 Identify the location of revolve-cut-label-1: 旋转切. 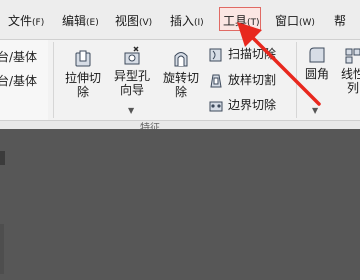
(180, 78).